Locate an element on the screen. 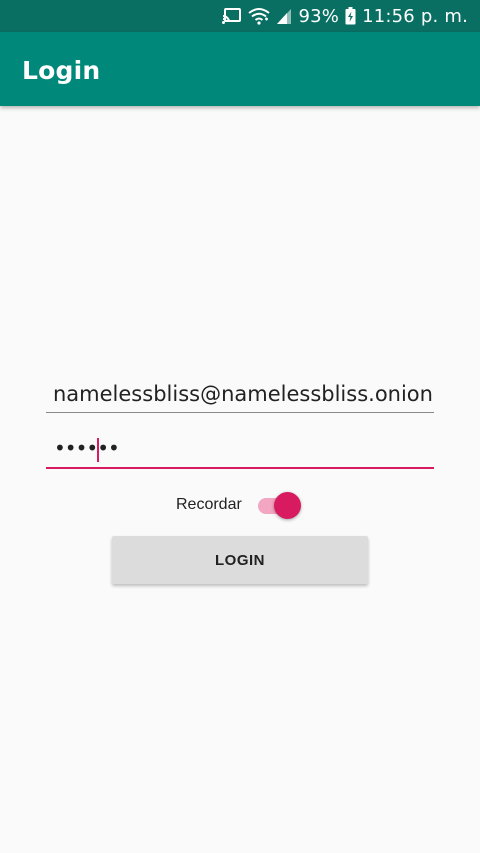  password-value: •••••• is located at coordinates (87, 448).